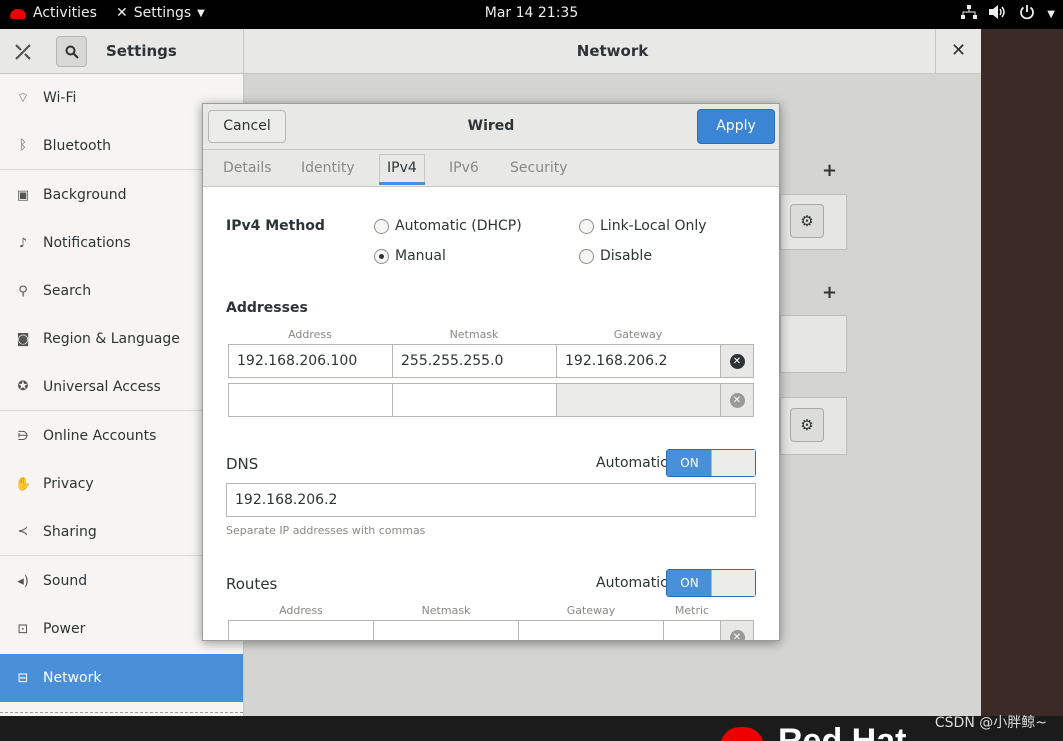  Describe the element at coordinates (402, 169) in the screenshot. I see `tab-ipv4: IPv4` at that location.